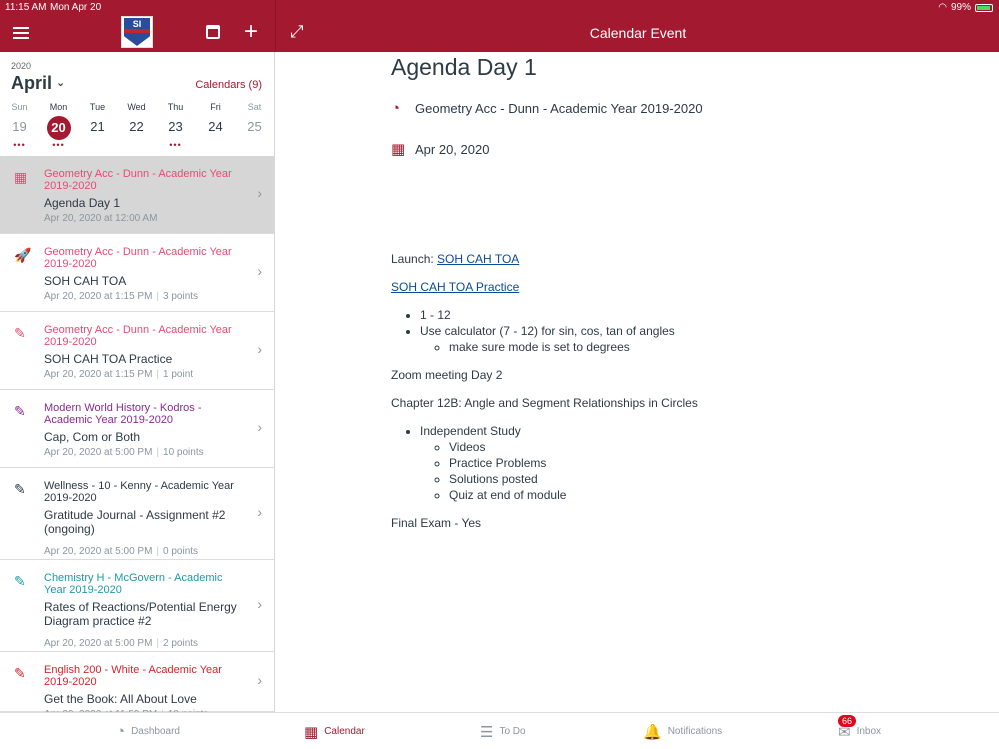 The image size is (999, 749). What do you see at coordinates (175, 107) in the screenshot?
I see `day-name: Thu` at bounding box center [175, 107].